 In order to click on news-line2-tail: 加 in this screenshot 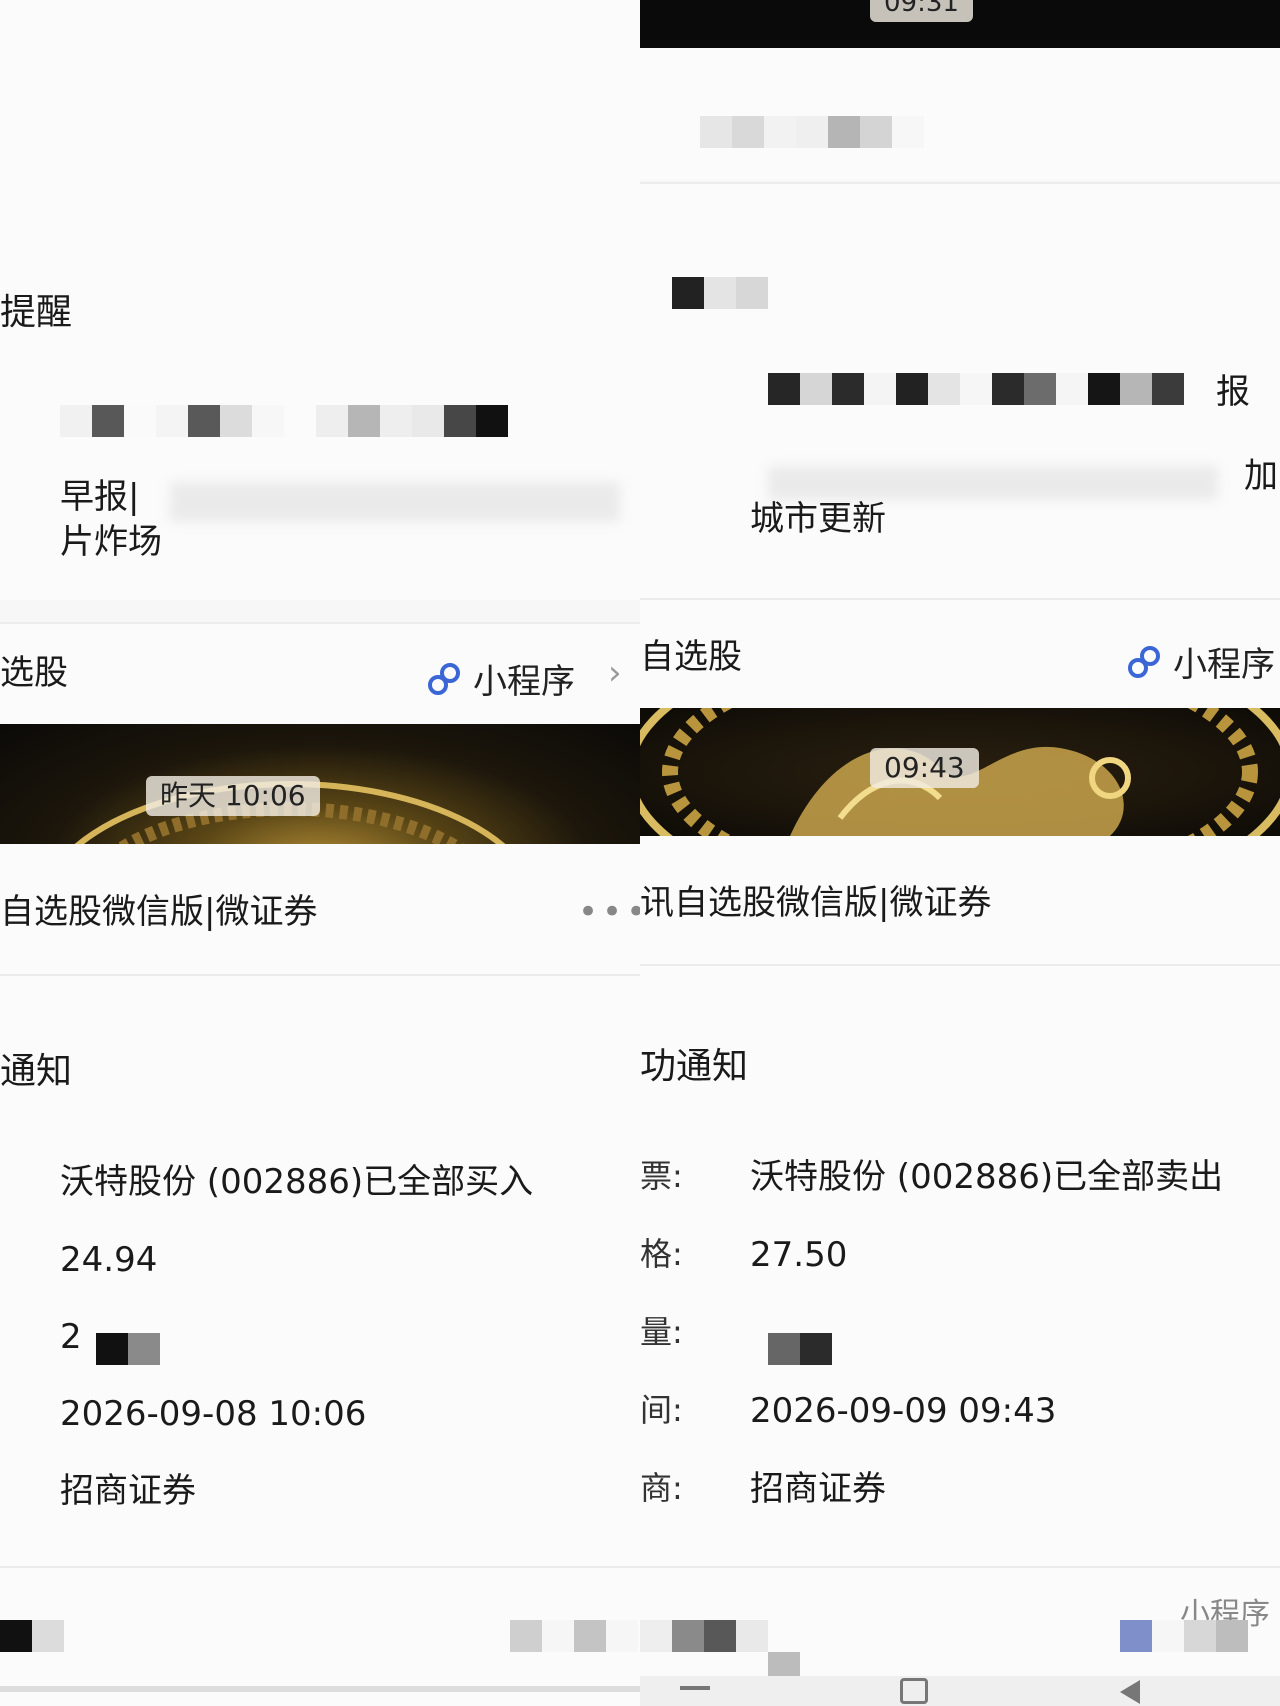, I will do `click(1261, 476)`.